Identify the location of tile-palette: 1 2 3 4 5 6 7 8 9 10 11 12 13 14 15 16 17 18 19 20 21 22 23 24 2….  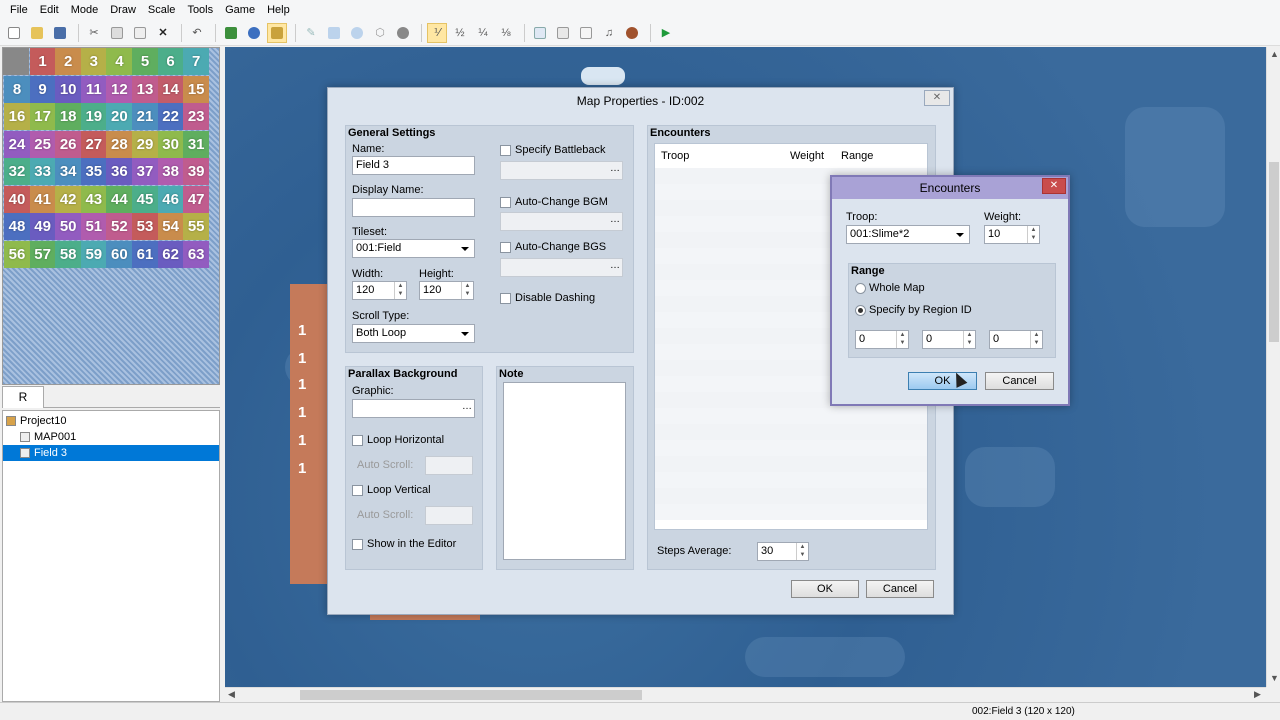
(111, 216).